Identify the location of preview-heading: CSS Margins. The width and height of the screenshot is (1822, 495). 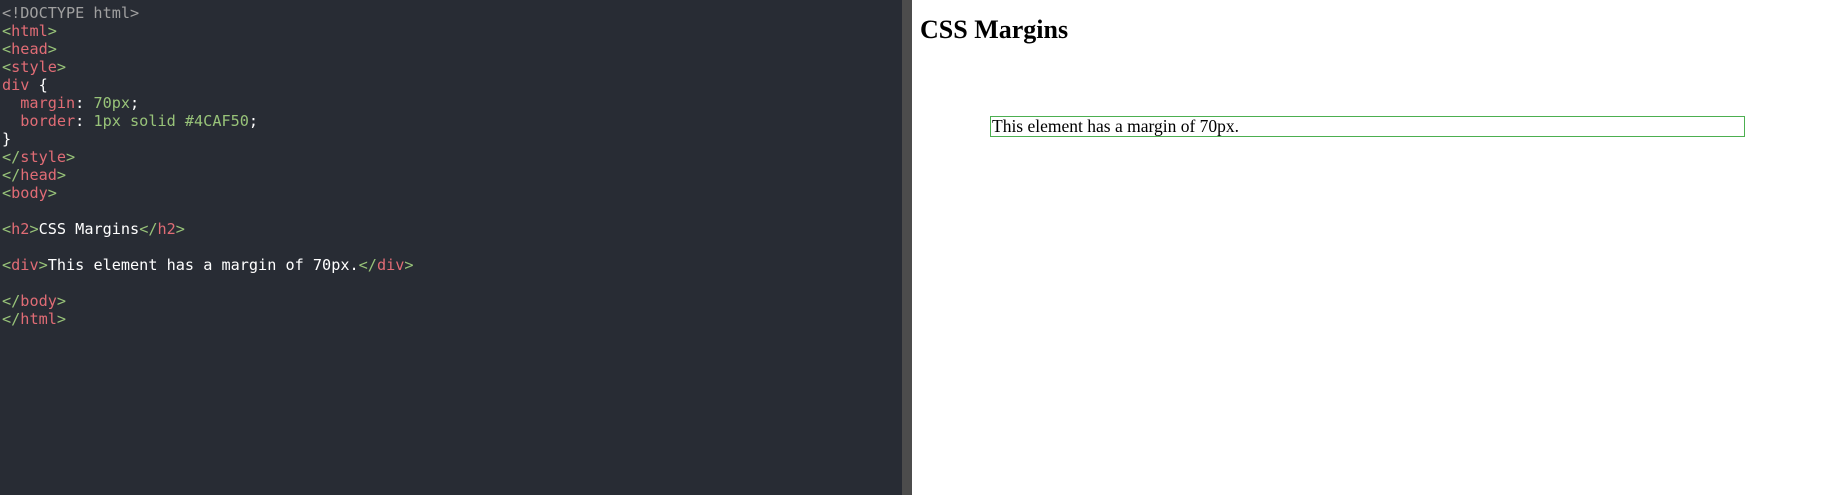
(994, 29).